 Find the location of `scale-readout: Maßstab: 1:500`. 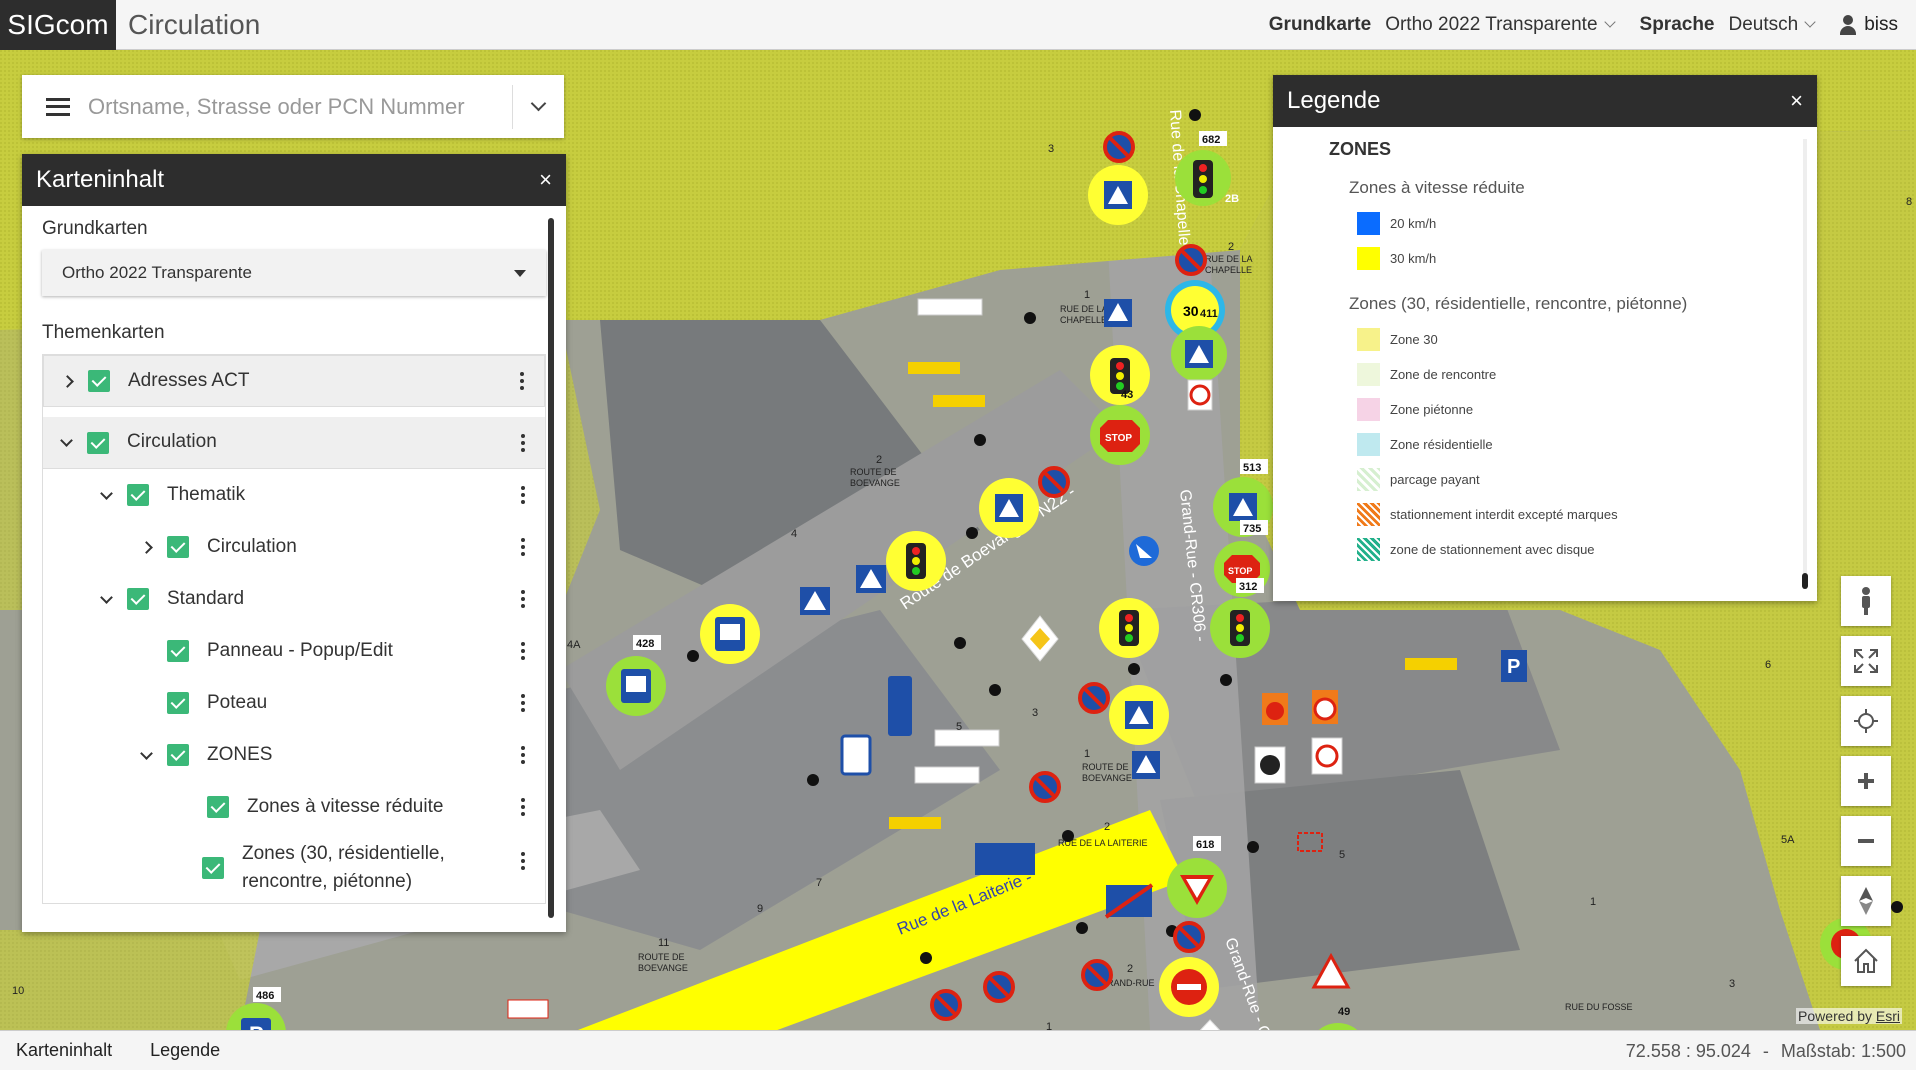

scale-readout: Maßstab: 1:500 is located at coordinates (1843, 1051).